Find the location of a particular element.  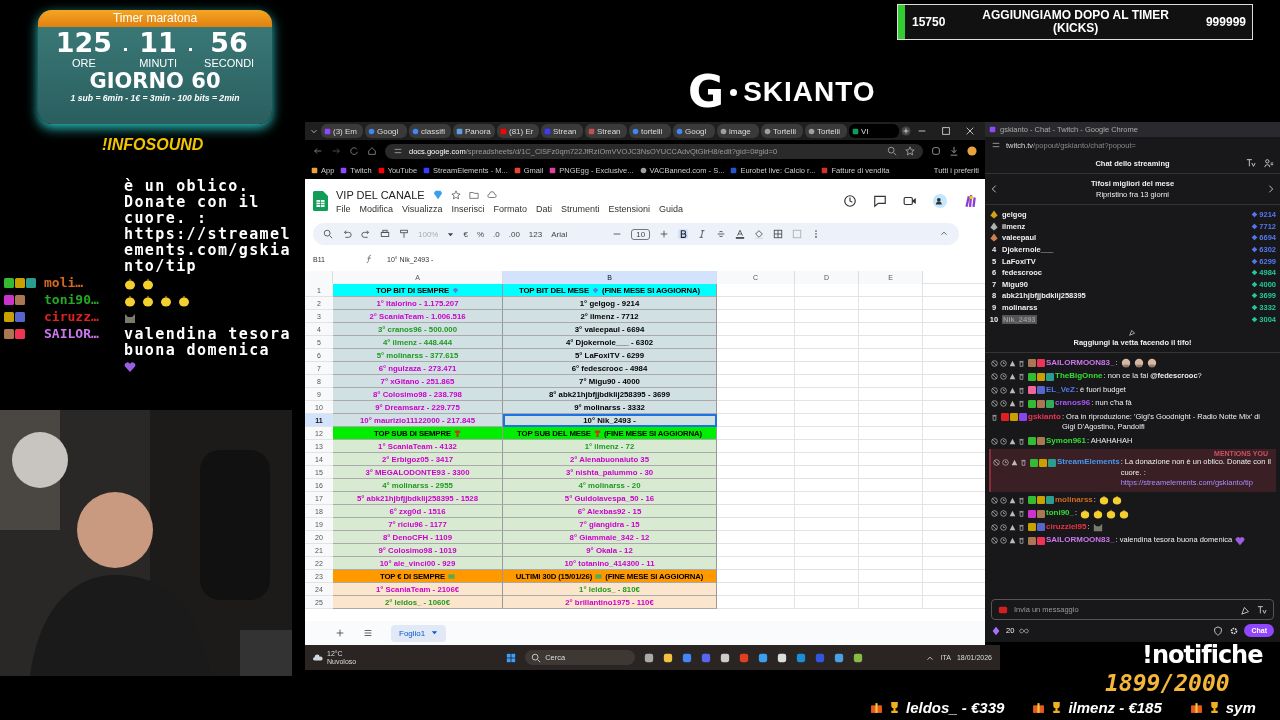

translate-icon is located at coordinates (1262, 609).